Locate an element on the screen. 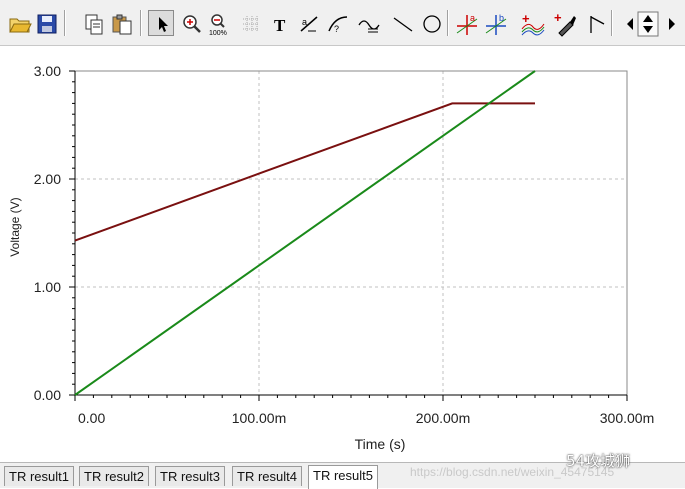  x-tick-label: 200.00m is located at coordinates (443, 418).